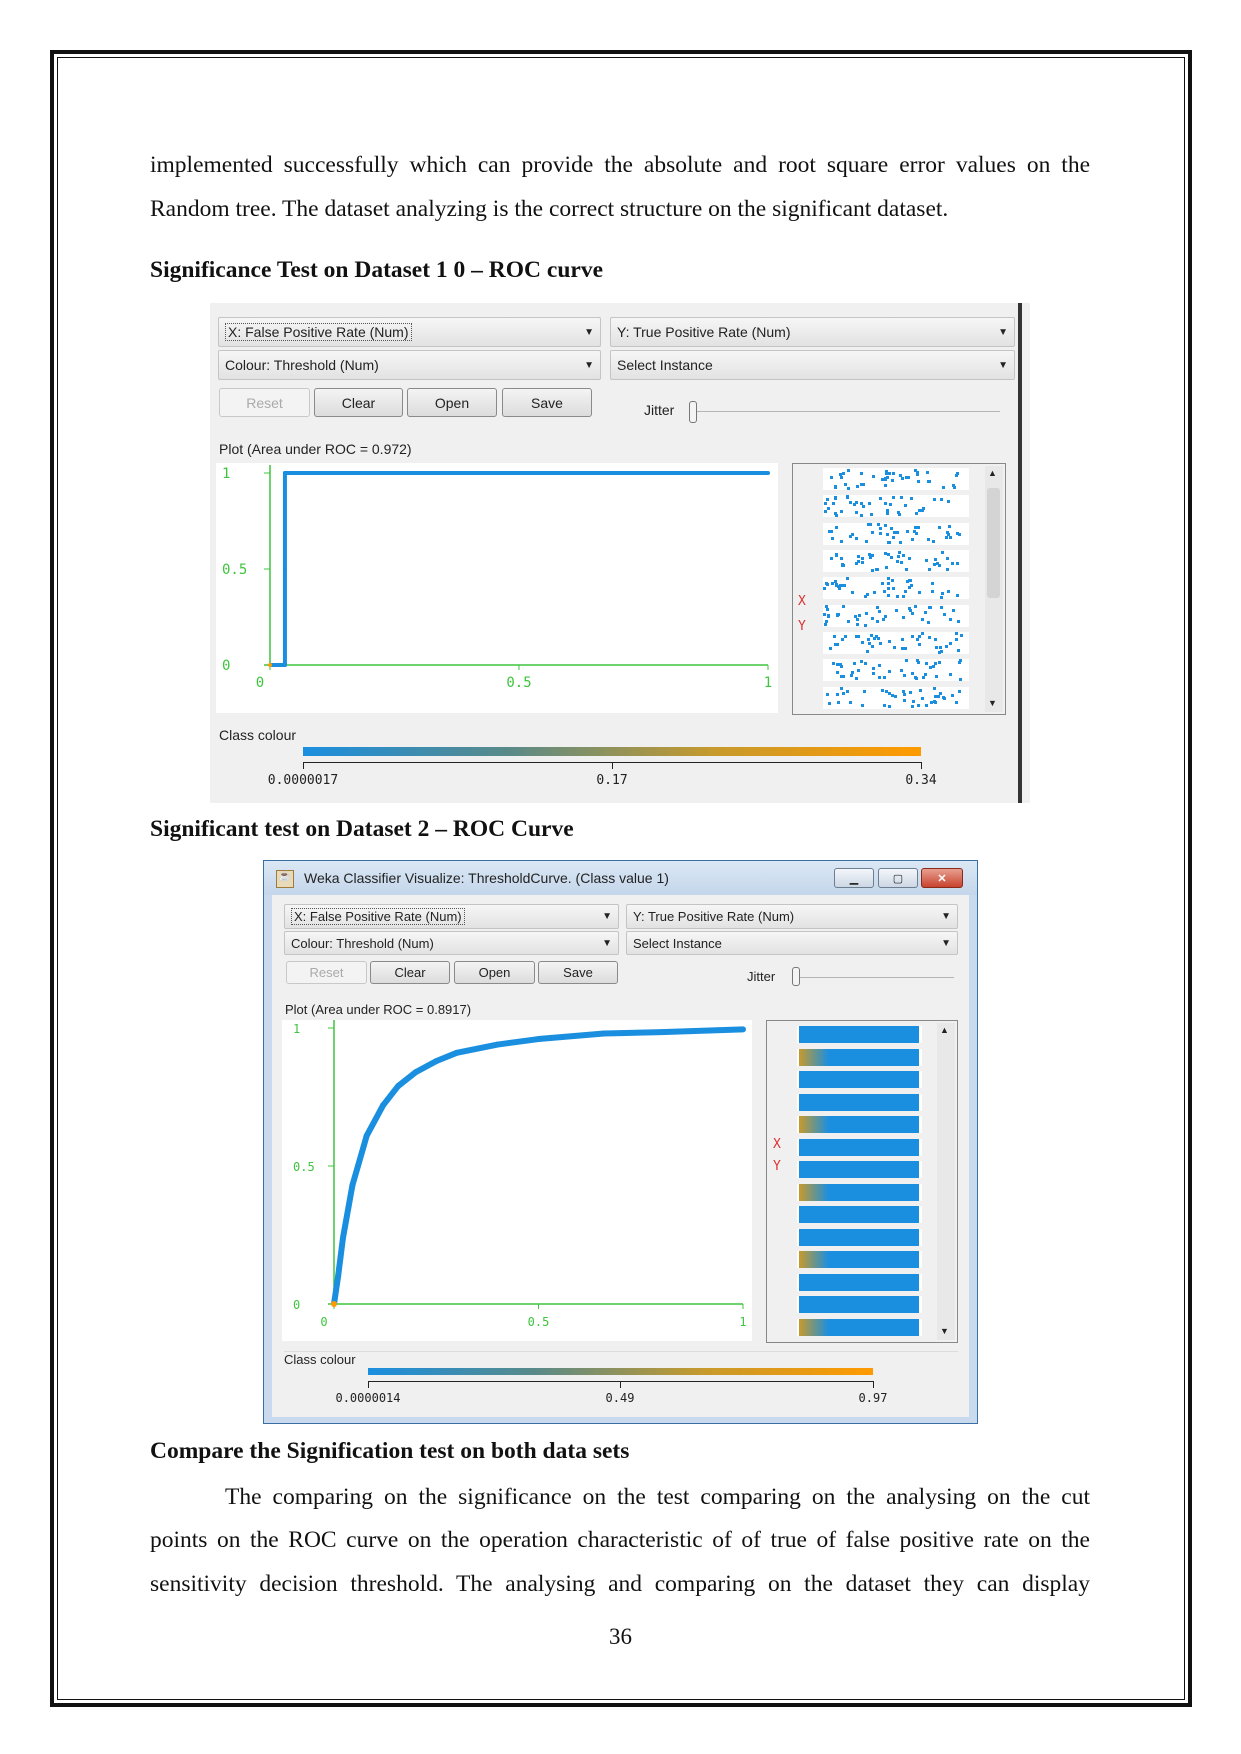 This screenshot has height=1754, width=1241. Describe the element at coordinates (677, 943) in the screenshot. I see `select-instance-value: Select Instance` at that location.